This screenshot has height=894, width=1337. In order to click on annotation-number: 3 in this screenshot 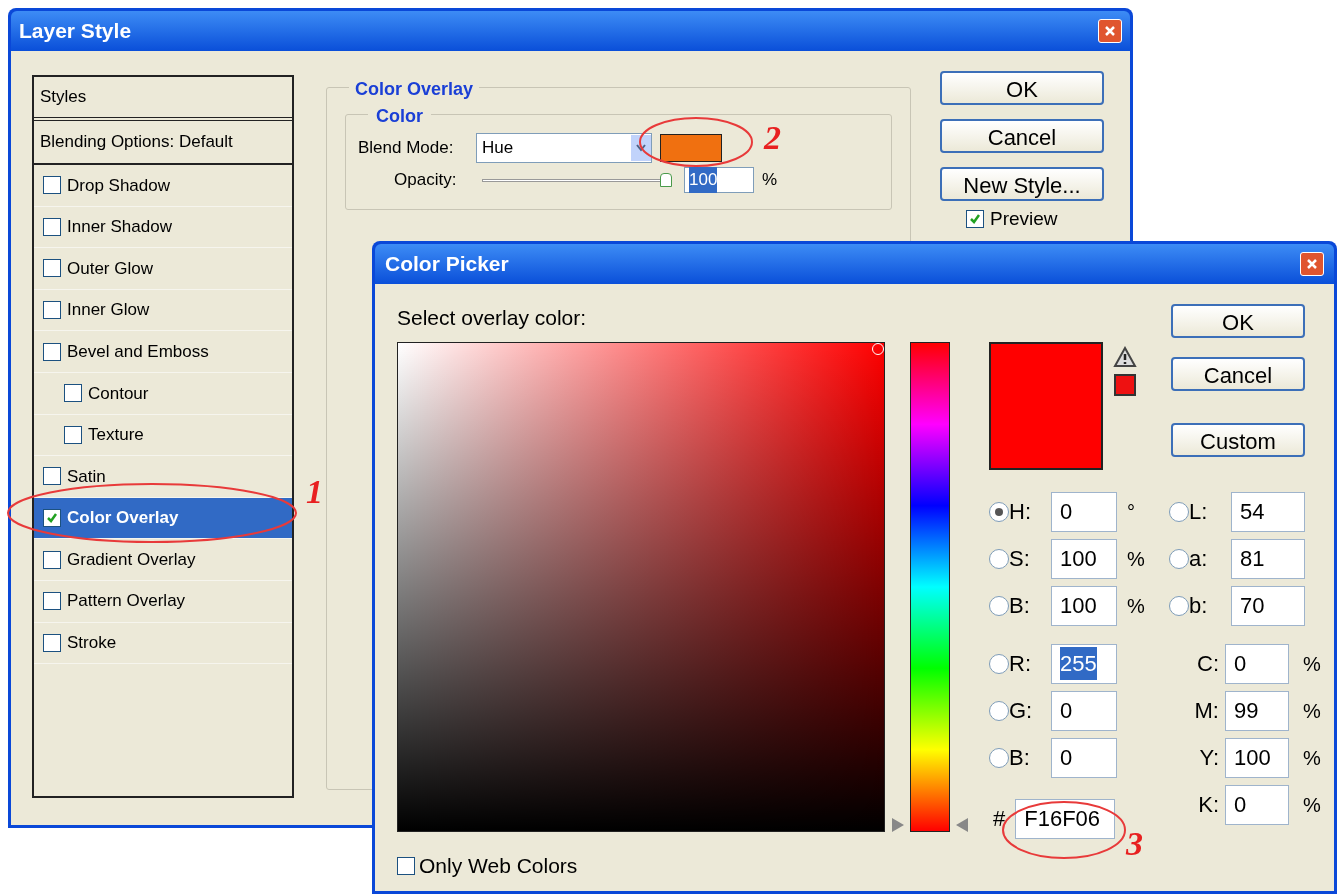, I will do `click(1134, 844)`.